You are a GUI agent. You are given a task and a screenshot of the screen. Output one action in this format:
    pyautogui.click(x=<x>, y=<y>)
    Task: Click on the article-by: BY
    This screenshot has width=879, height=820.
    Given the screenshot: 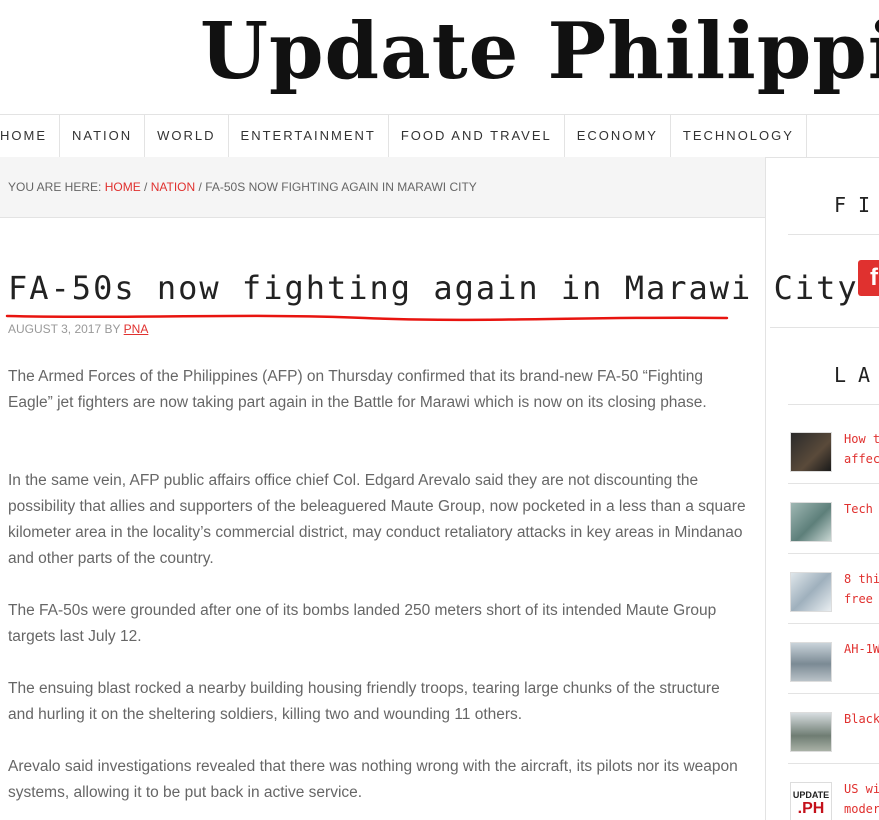 What is the action you would take?
    pyautogui.click(x=112, y=329)
    